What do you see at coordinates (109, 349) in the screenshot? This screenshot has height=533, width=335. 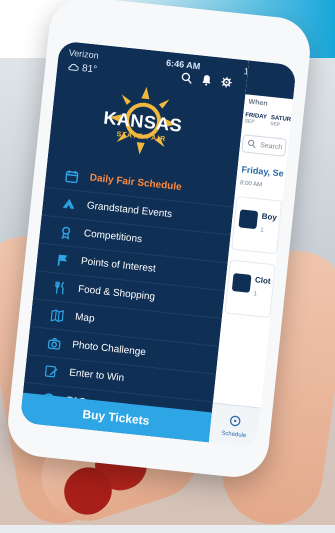 I see `menu-item-label: Photo Challenge` at bounding box center [109, 349].